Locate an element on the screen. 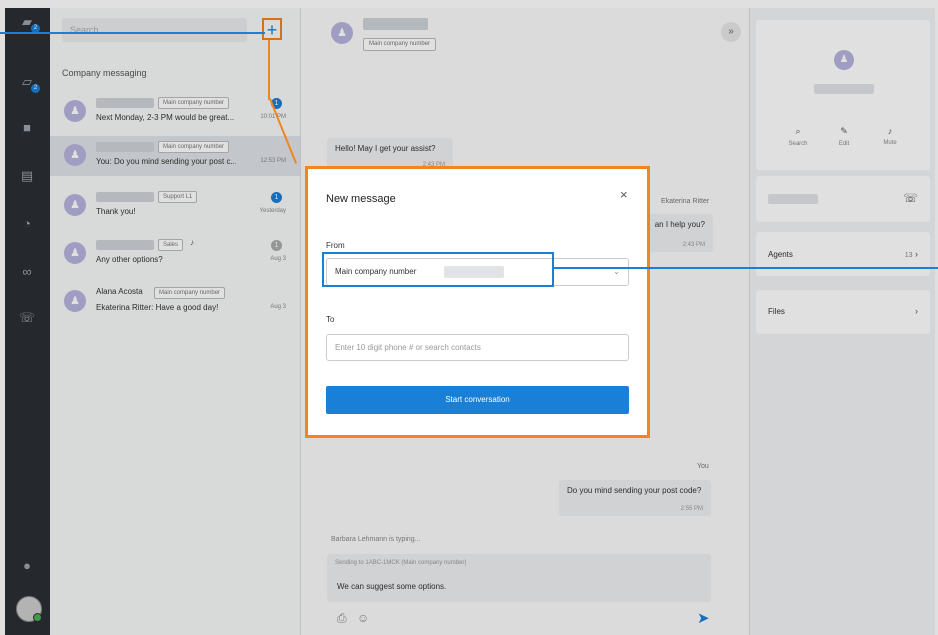  dialog-title: New message is located at coordinates (361, 199).